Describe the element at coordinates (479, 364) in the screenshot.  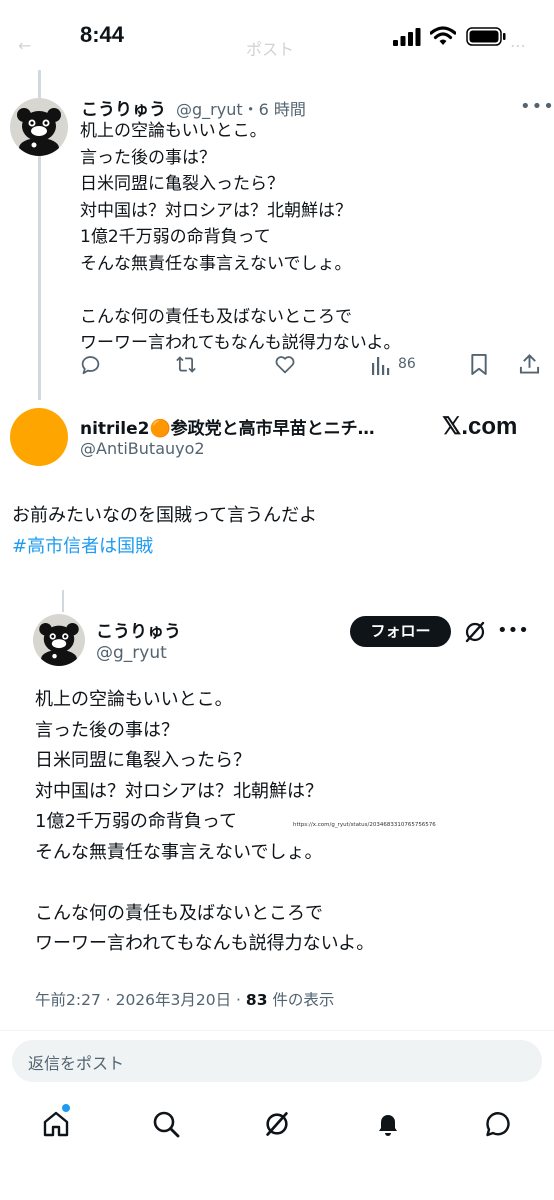
I see `bookmark-icon` at that location.